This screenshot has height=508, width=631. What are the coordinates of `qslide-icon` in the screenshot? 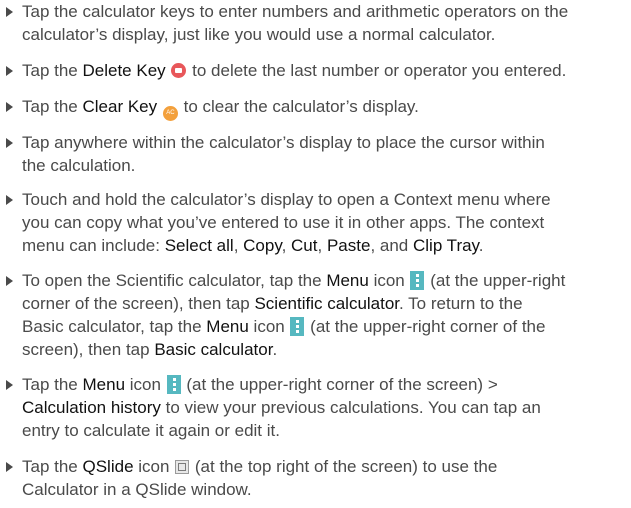 It's located at (182, 467).